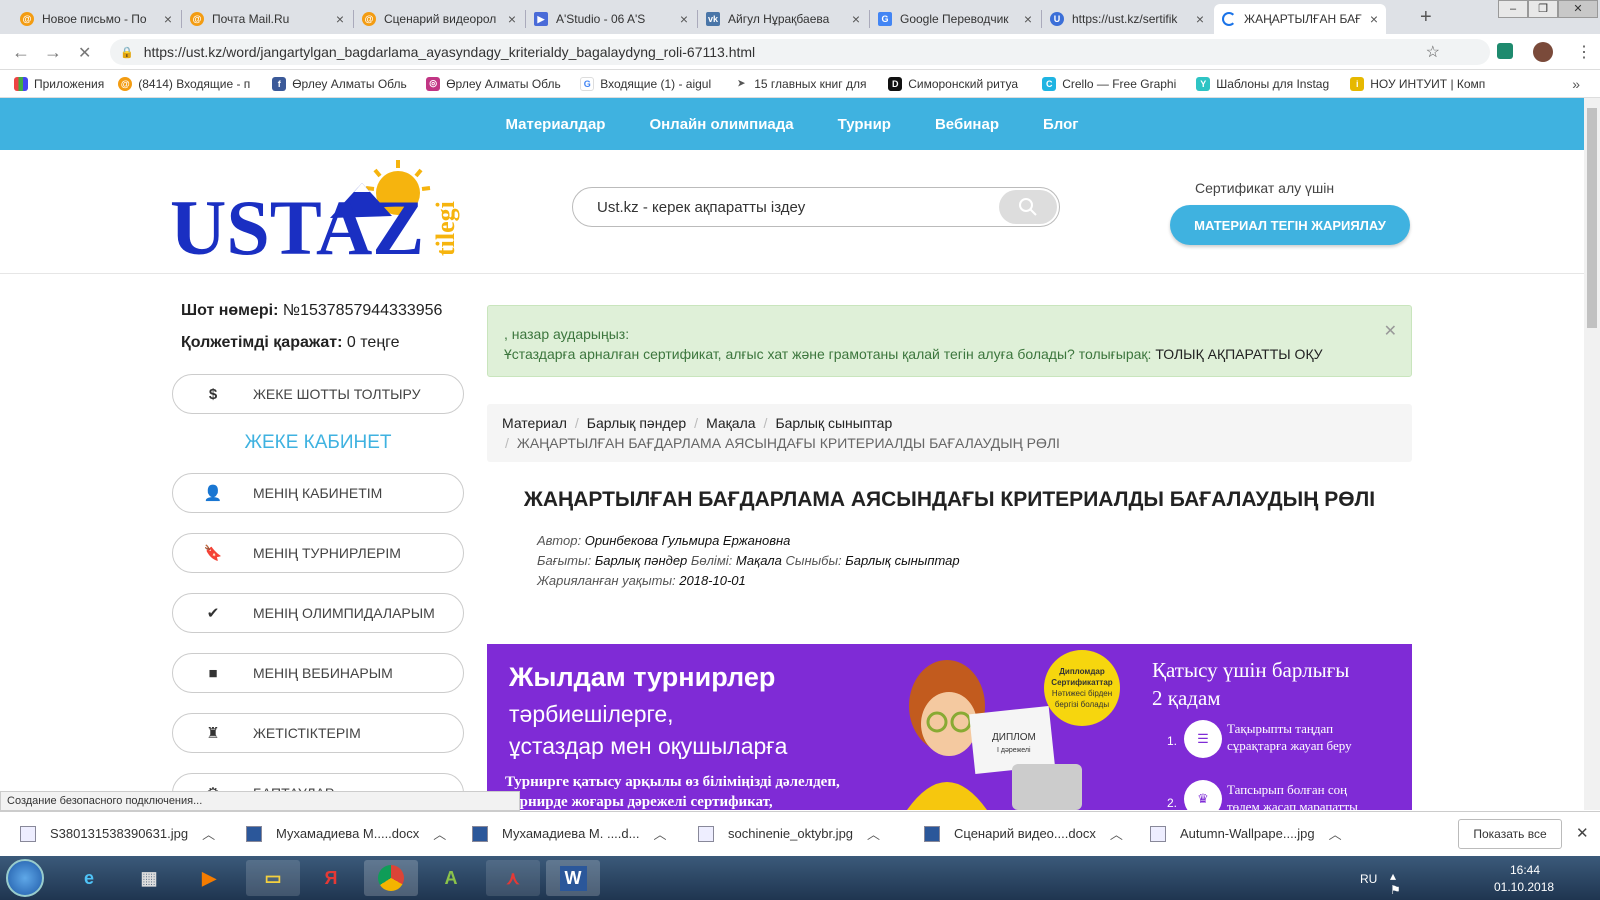  Describe the element at coordinates (864, 124) in the screenshot. I see `nav-tournament: Турнир` at that location.